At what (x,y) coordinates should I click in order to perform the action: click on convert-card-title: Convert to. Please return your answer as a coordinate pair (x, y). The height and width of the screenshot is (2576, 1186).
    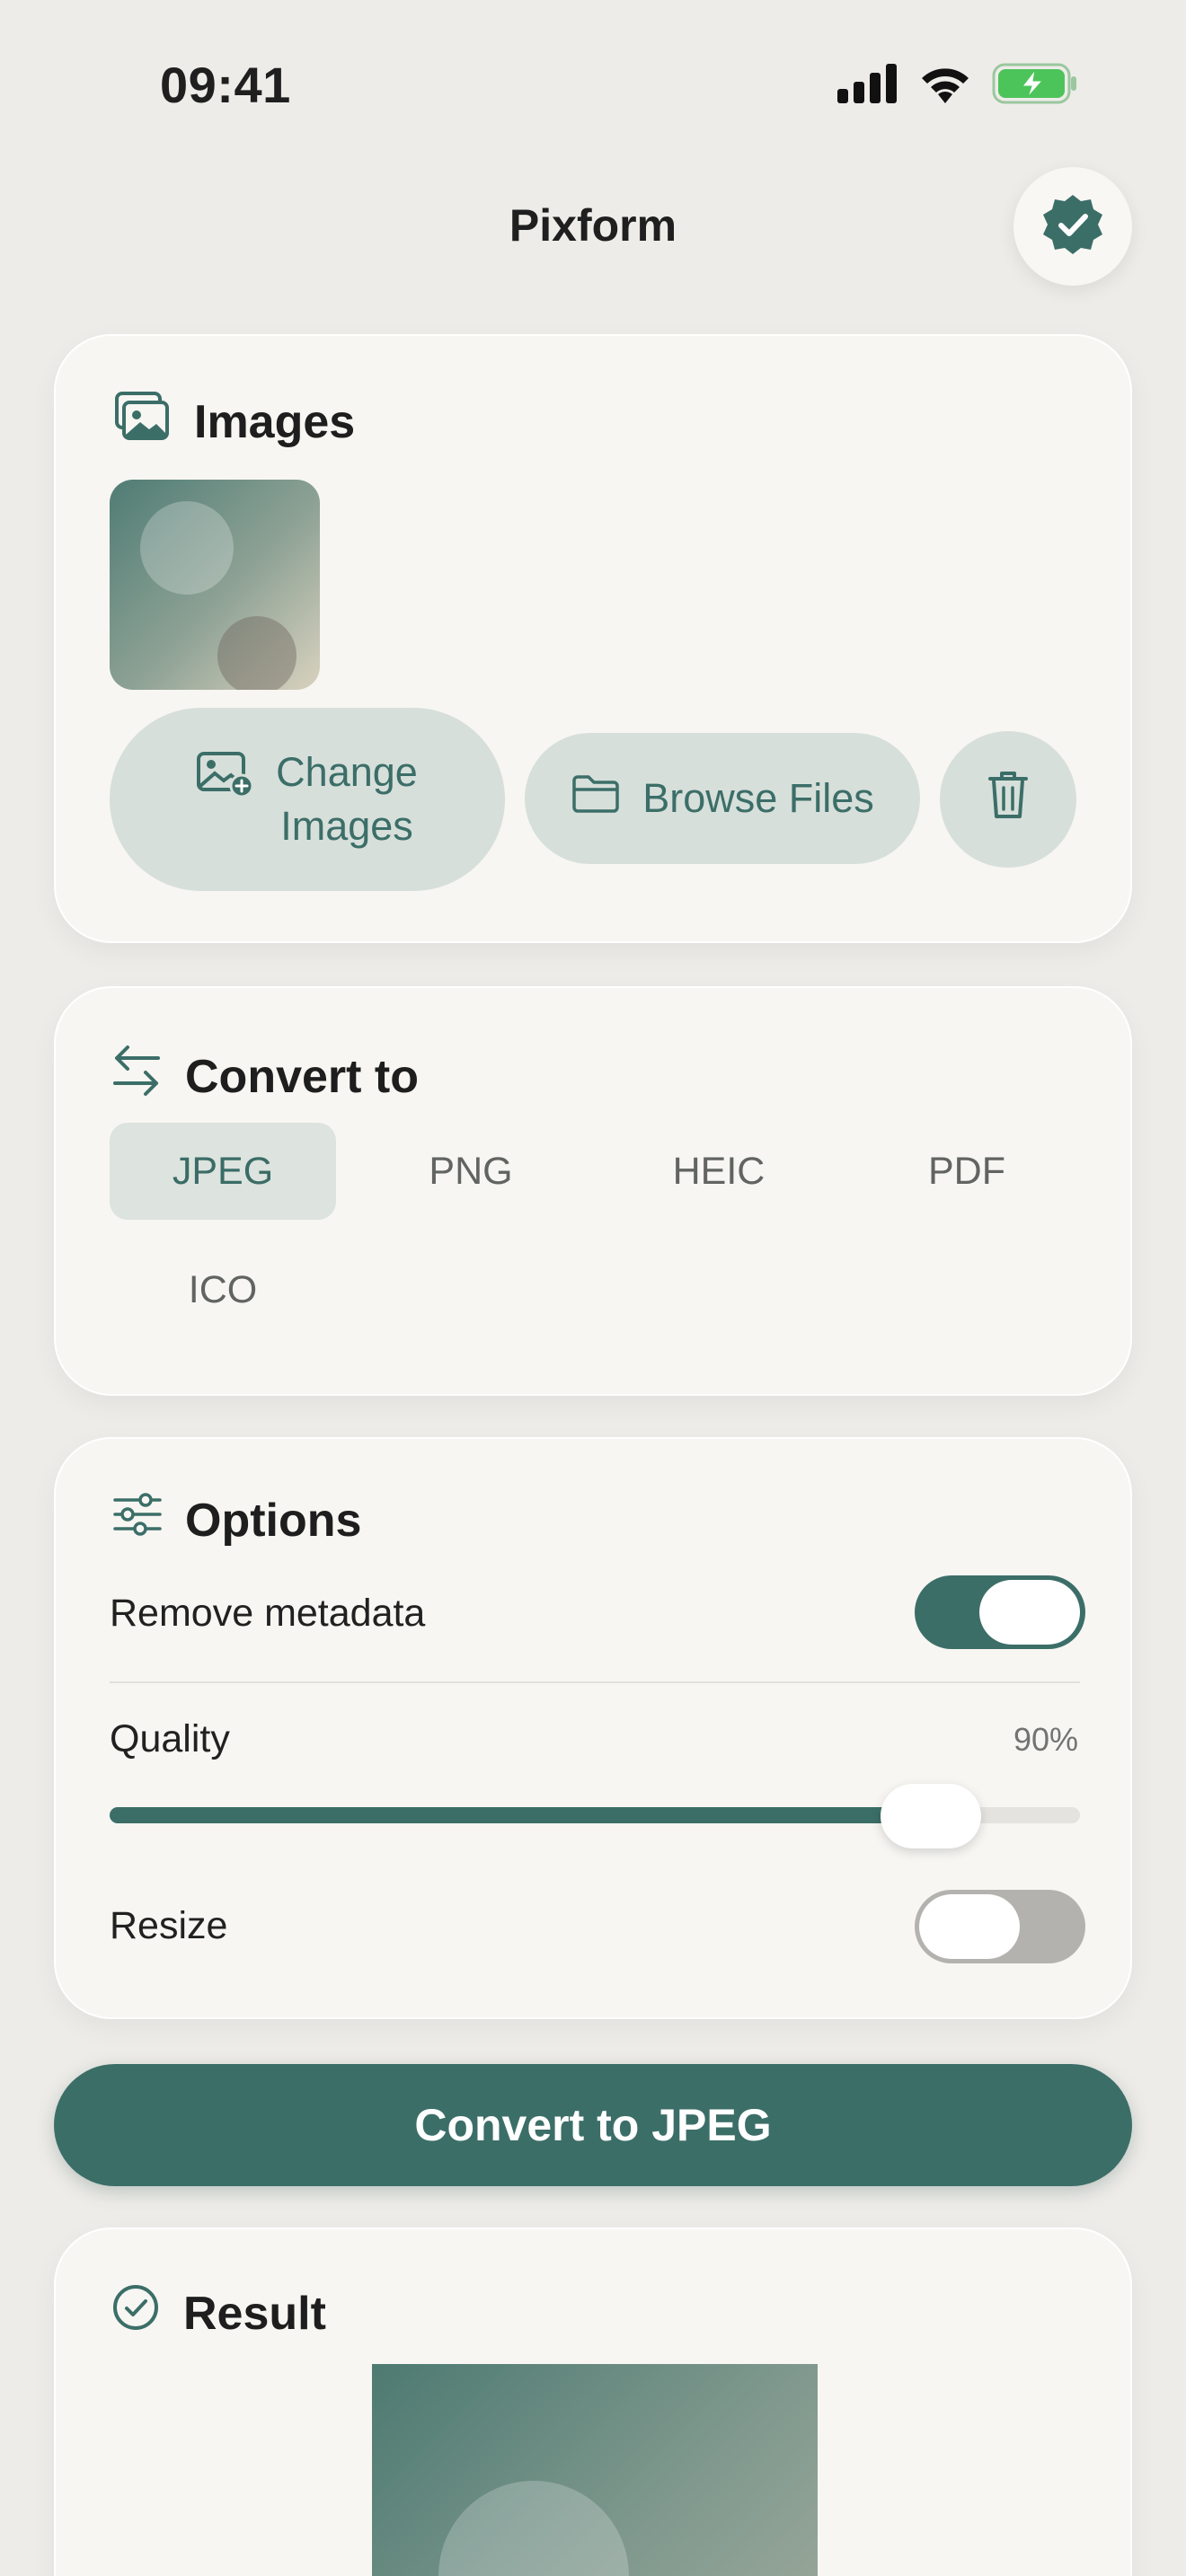
    Looking at the image, I should click on (302, 1076).